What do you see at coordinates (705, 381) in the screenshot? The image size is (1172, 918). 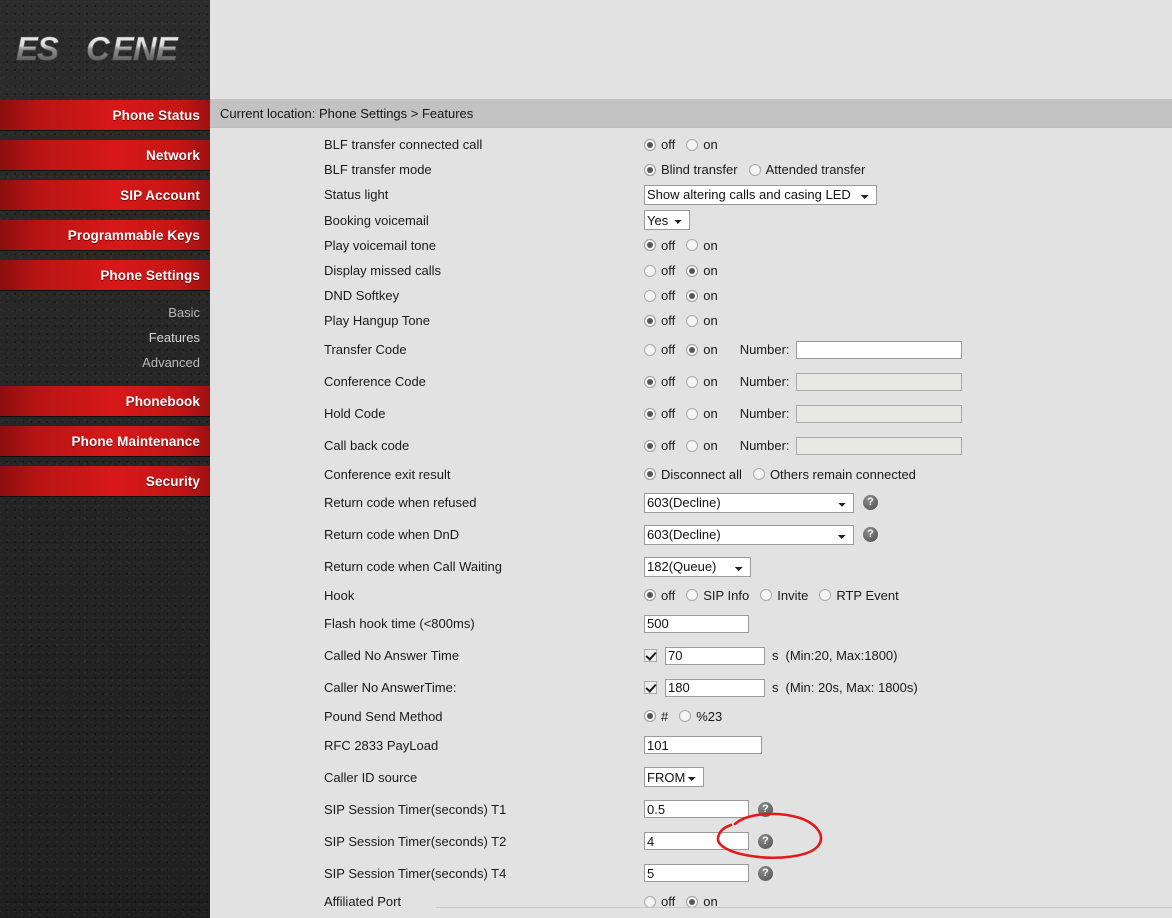 I see `conference-code-on: on` at bounding box center [705, 381].